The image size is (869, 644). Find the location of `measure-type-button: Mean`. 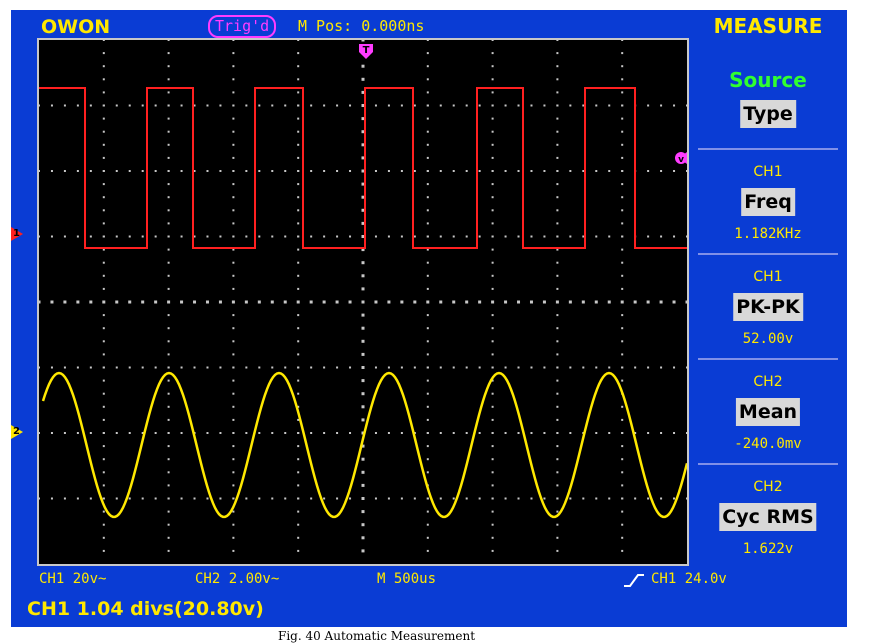

measure-type-button: Mean is located at coordinates (768, 412).